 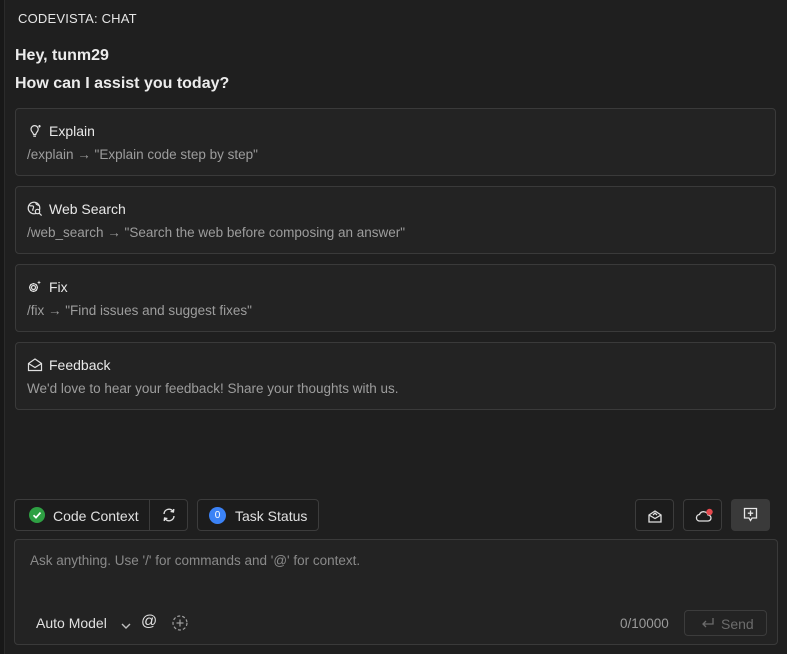 I want to click on code-context-button: Code Context, so click(x=82, y=515).